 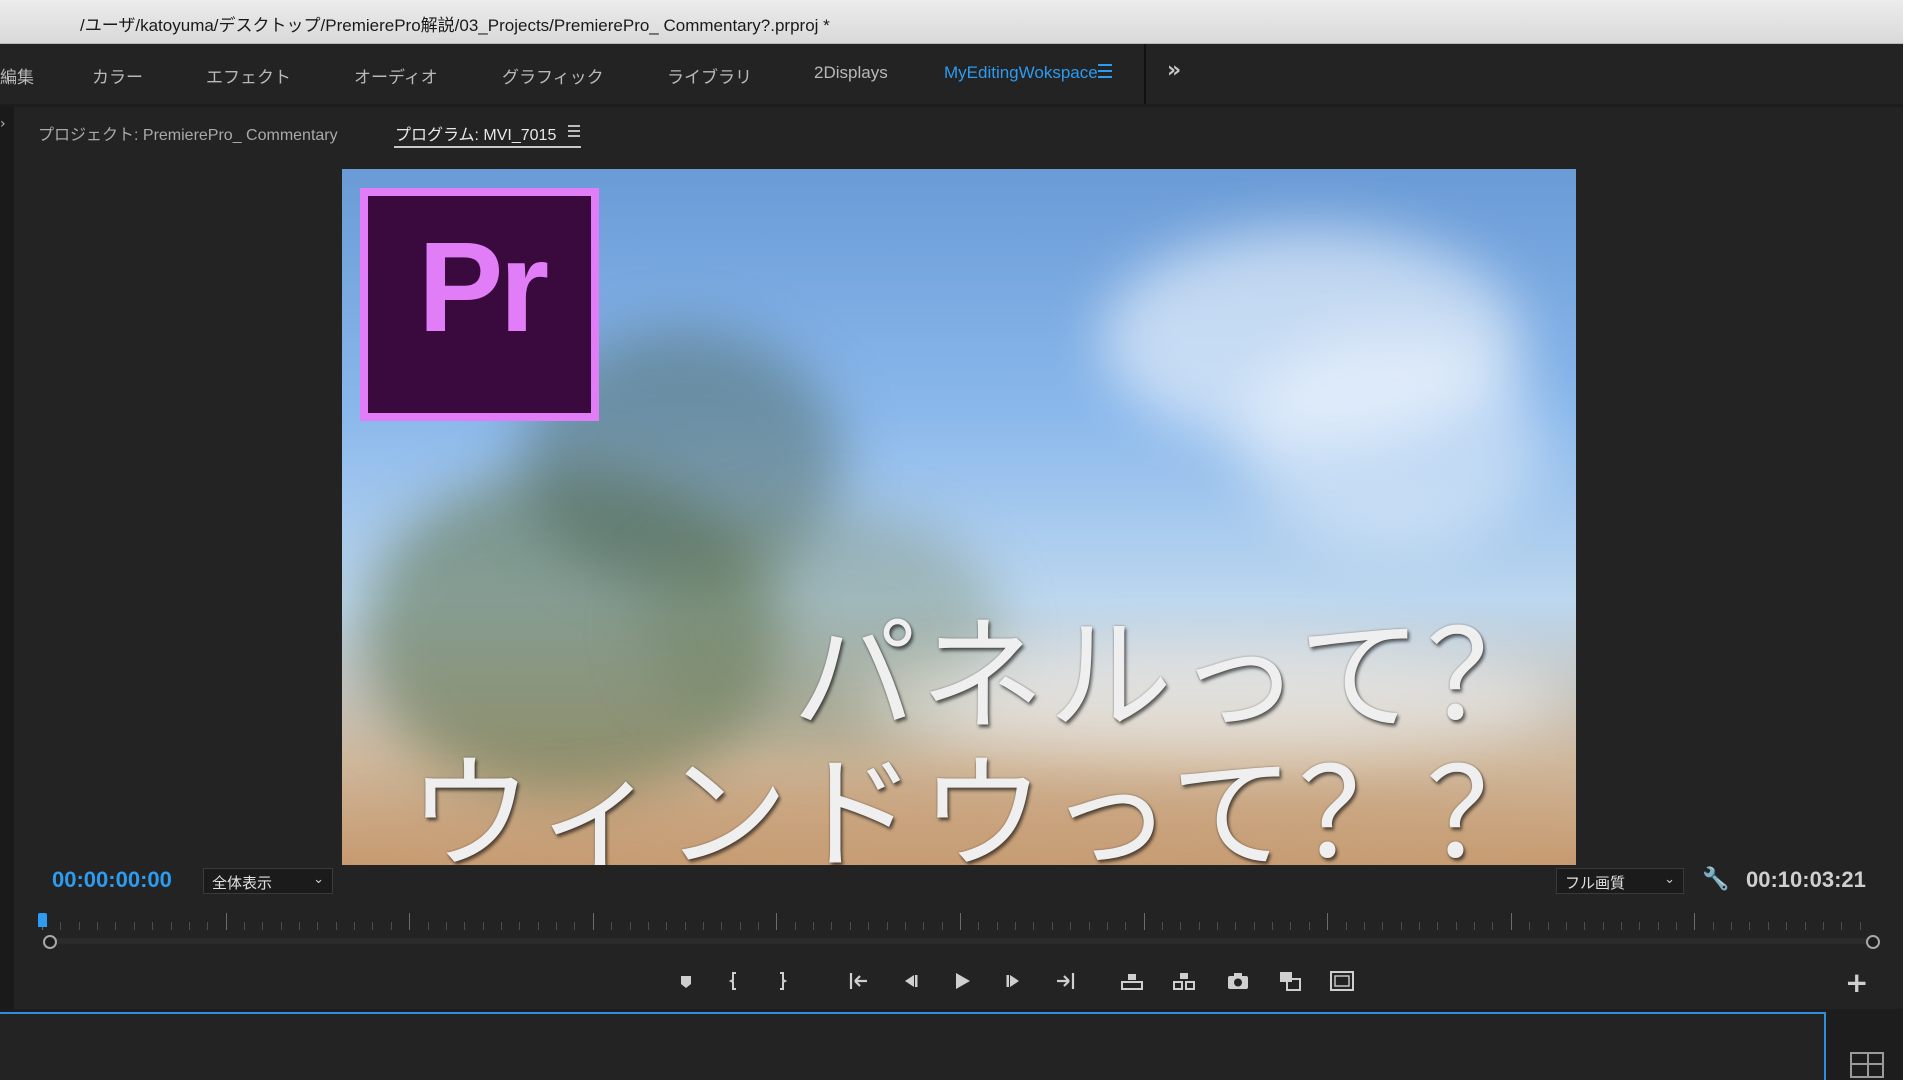 I want to click on premiere-logo: Pr, so click(x=479, y=304).